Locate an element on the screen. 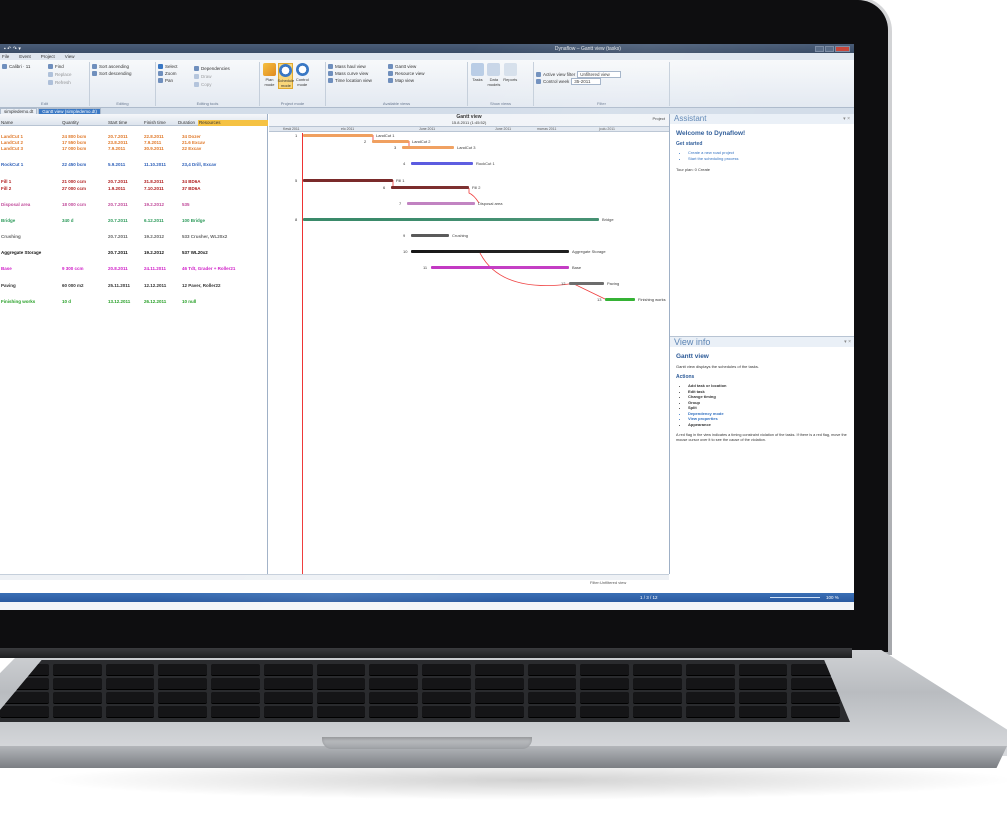 The image size is (1007, 814). action-item: Appearance is located at coordinates (768, 425).